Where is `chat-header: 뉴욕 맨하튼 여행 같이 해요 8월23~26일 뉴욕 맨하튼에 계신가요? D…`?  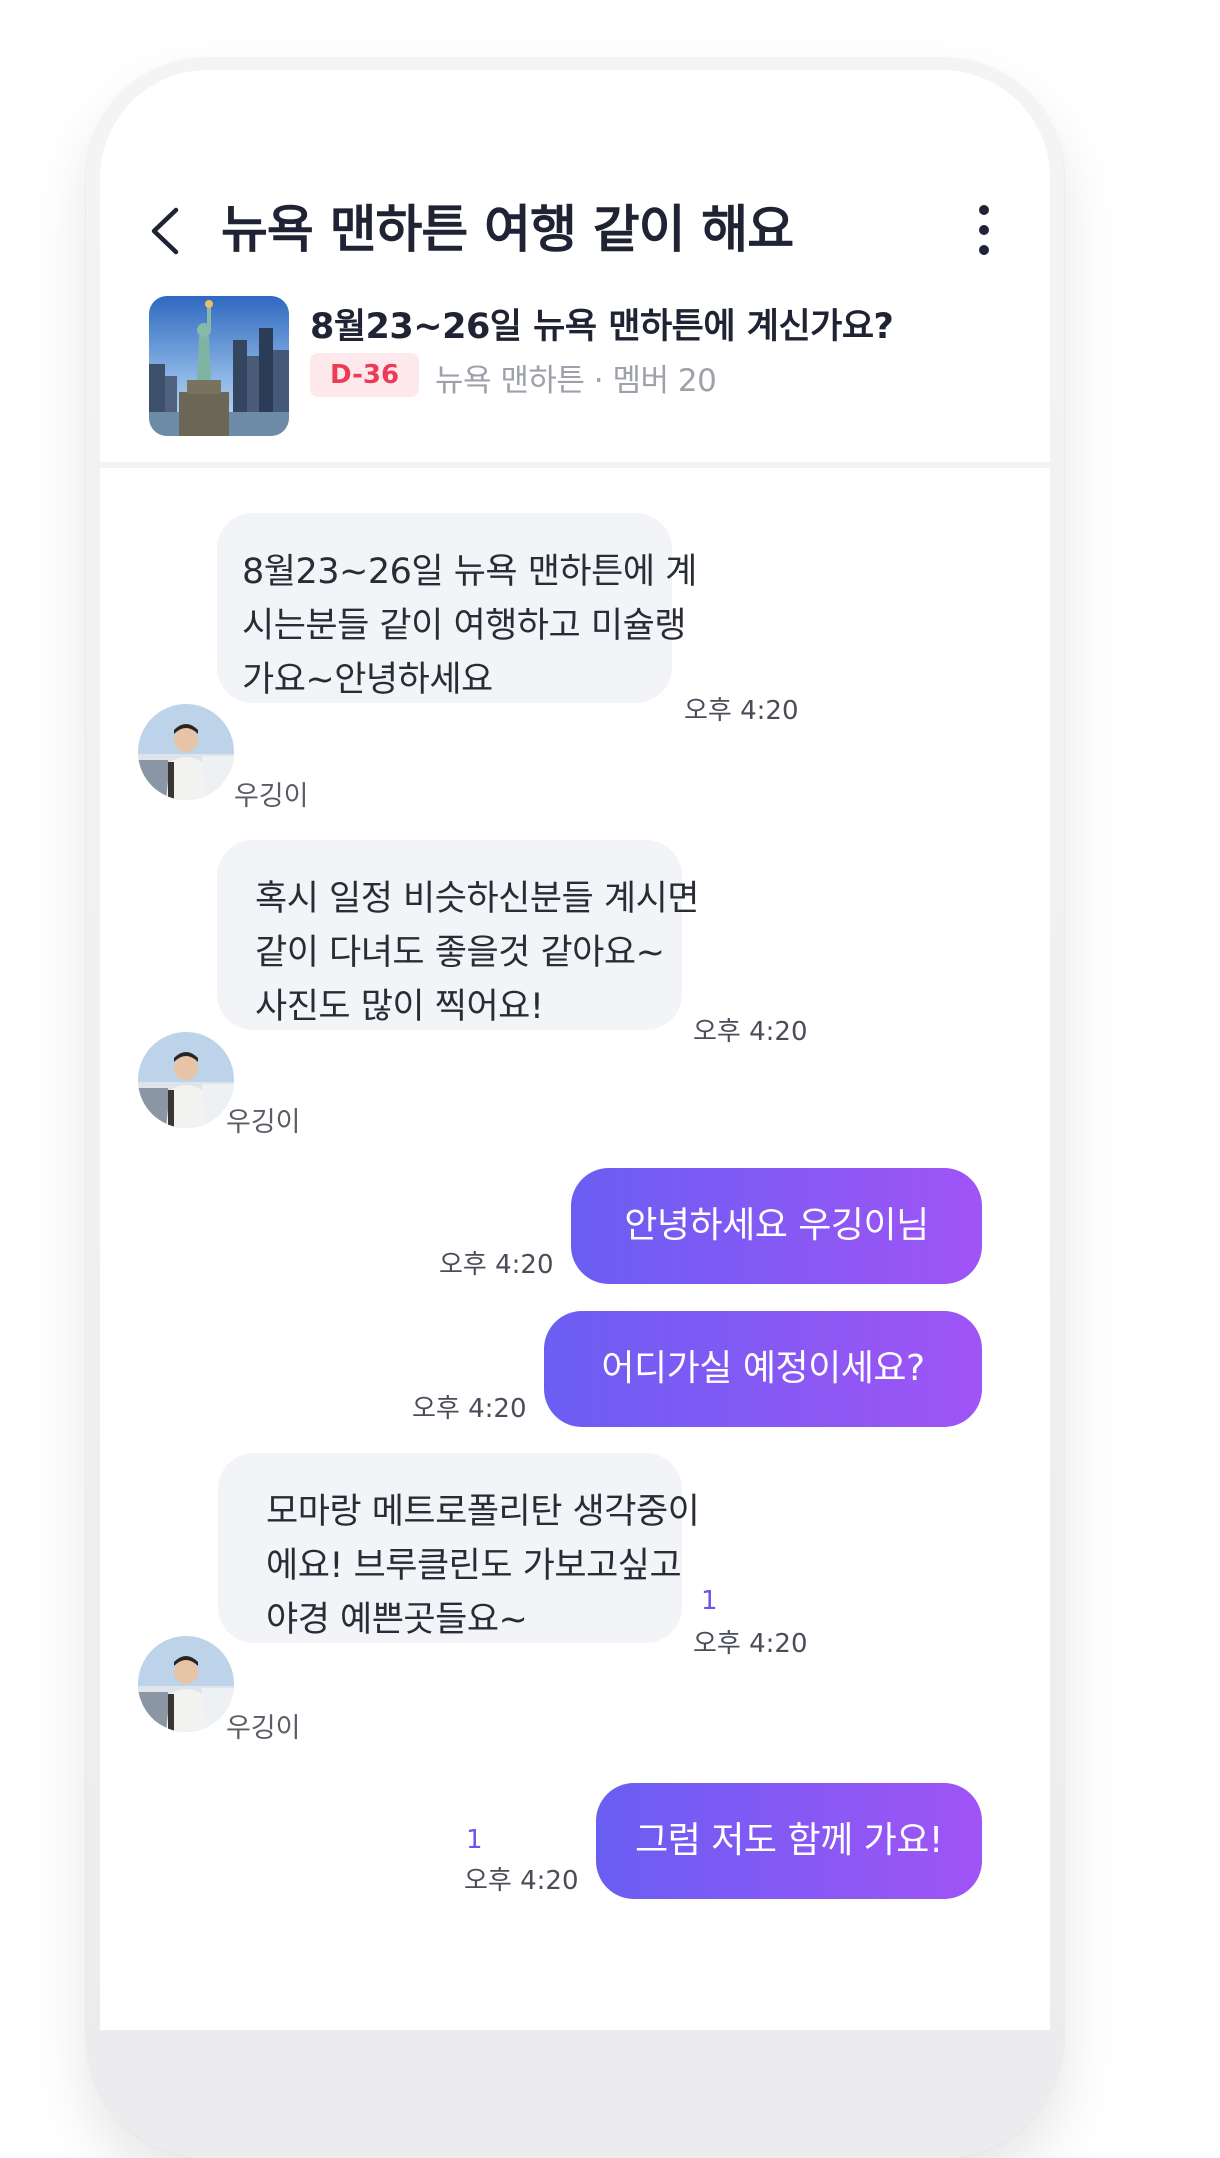
chat-header: 뉴욕 맨하튼 여행 같이 해요 8월23~26일 뉴욕 맨하튼에 계신가요? D… is located at coordinates (575, 265).